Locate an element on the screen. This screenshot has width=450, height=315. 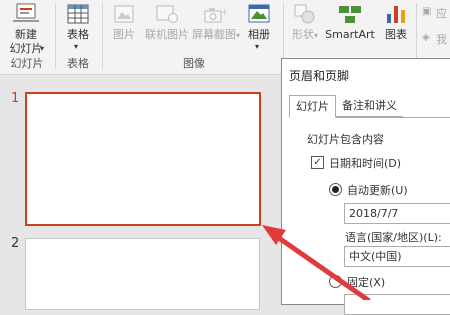
annotation-arrow is located at coordinates (316, 262).